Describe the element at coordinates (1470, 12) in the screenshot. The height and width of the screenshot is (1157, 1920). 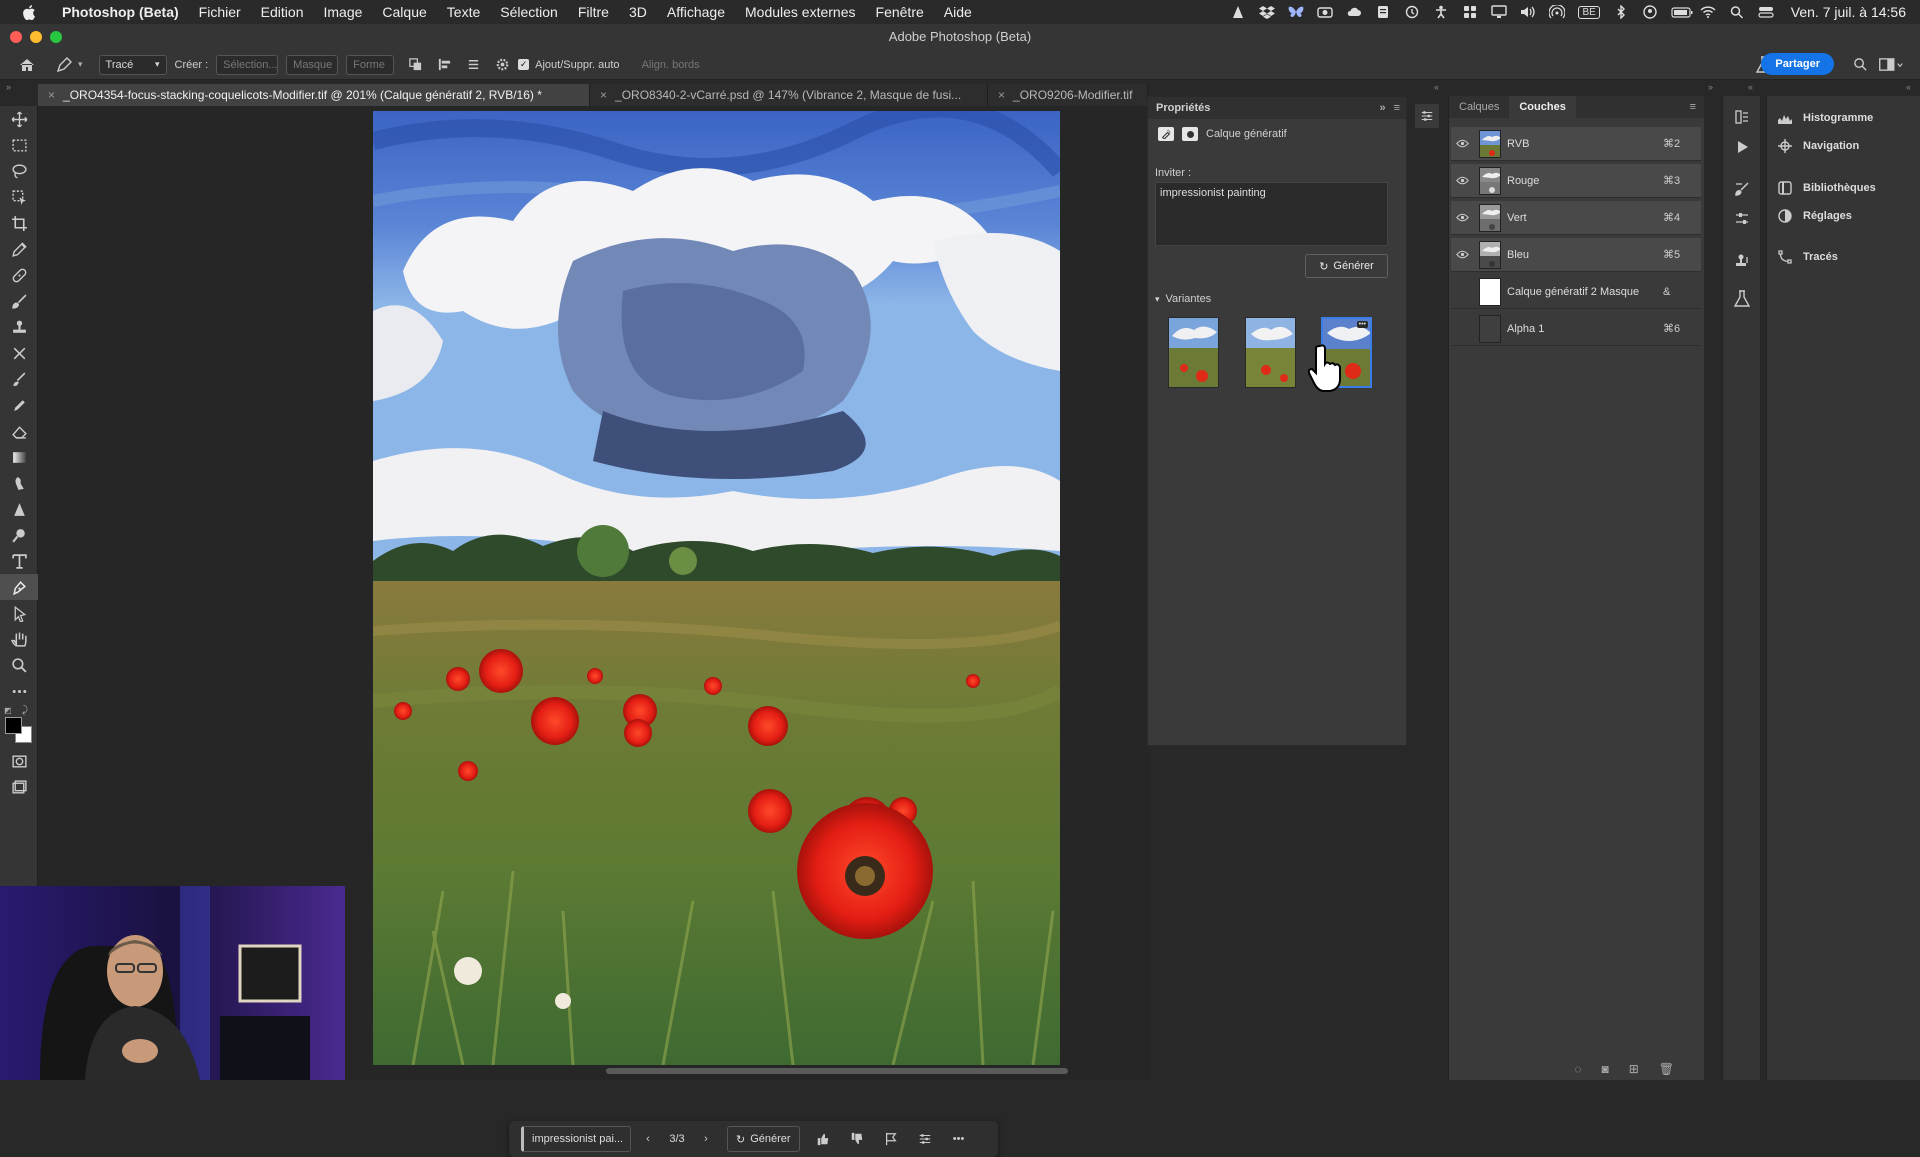
I see `app-grid-icon` at that location.